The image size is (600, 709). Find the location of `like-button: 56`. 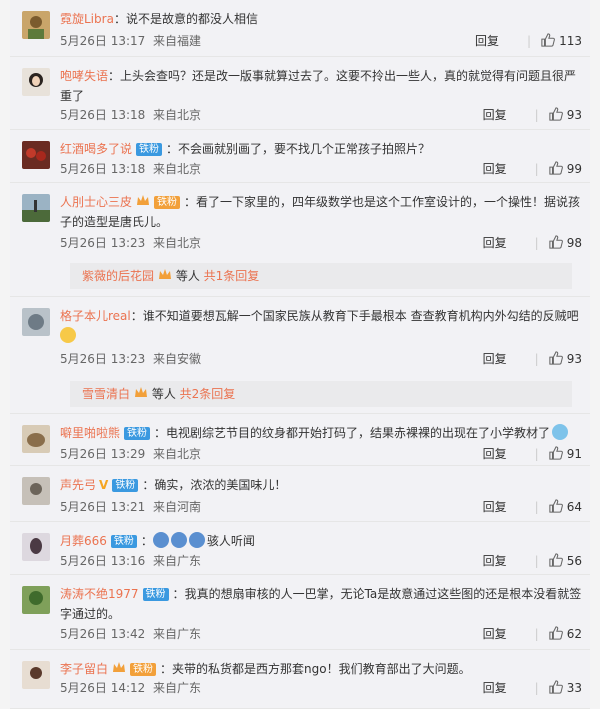

like-button: 56 is located at coordinates (565, 560).